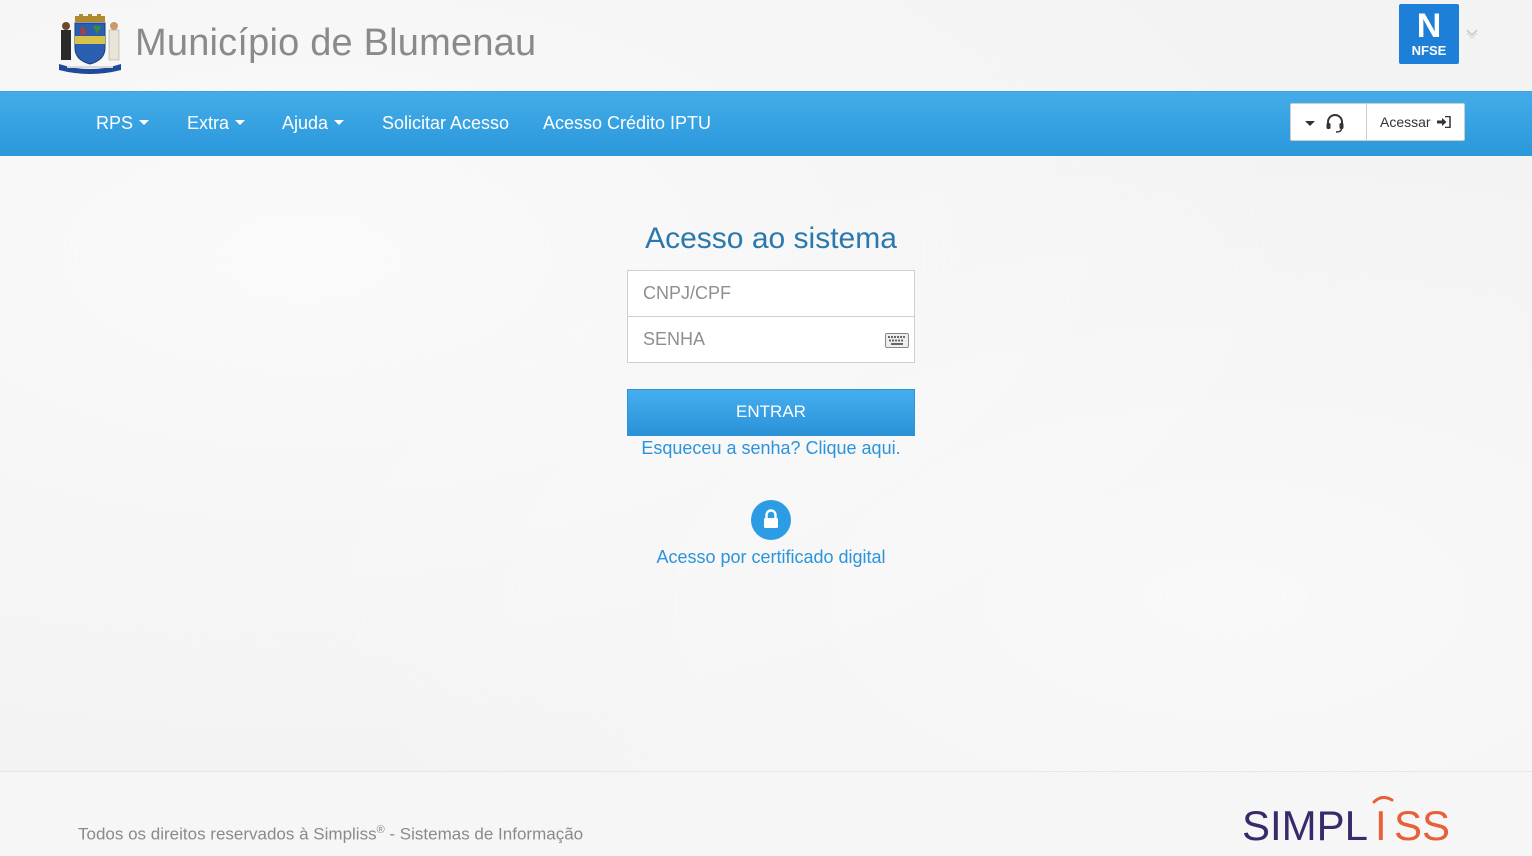 Image resolution: width=1532 pixels, height=856 pixels. Describe the element at coordinates (771, 520) in the screenshot. I see `lock-icon` at that location.